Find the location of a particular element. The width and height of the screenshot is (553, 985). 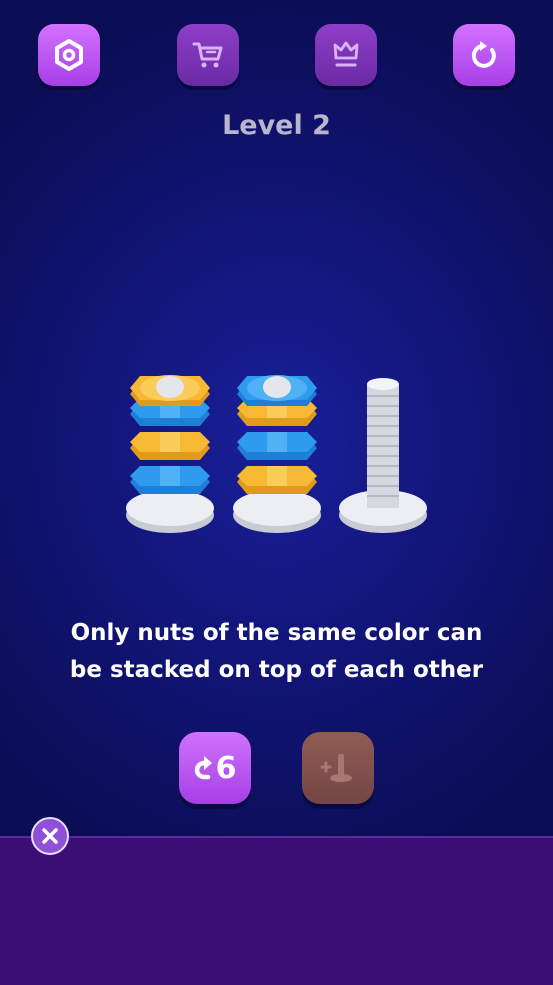

leaderboard-button is located at coordinates (346, 55).